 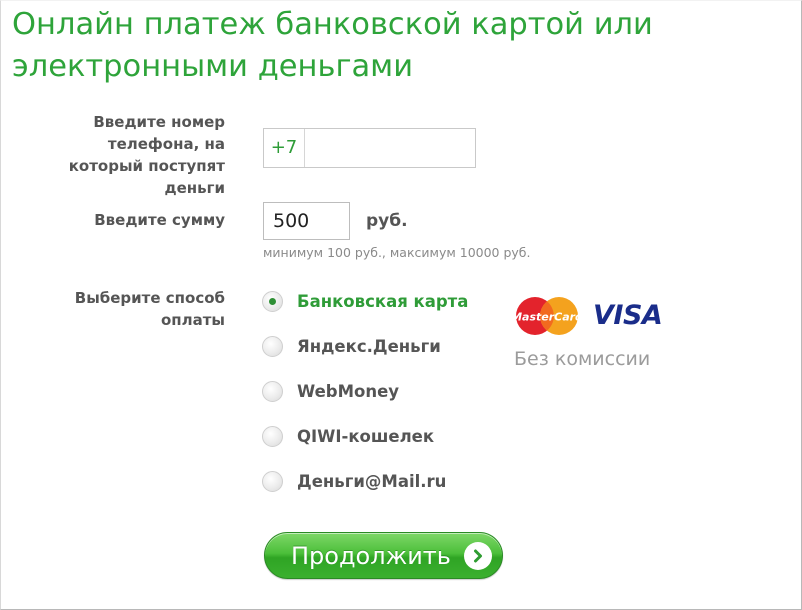 What do you see at coordinates (371, 556) in the screenshot?
I see `continue-button-label: Продолжить` at bounding box center [371, 556].